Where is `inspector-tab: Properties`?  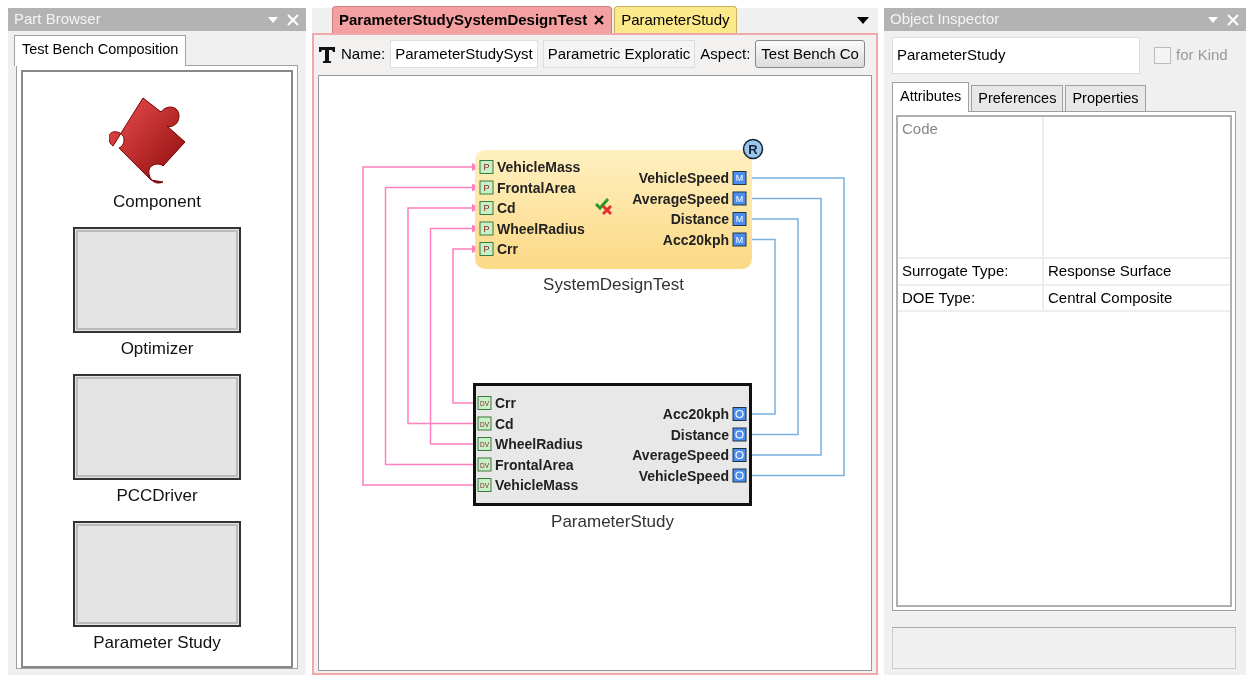 inspector-tab: Properties is located at coordinates (1105, 98).